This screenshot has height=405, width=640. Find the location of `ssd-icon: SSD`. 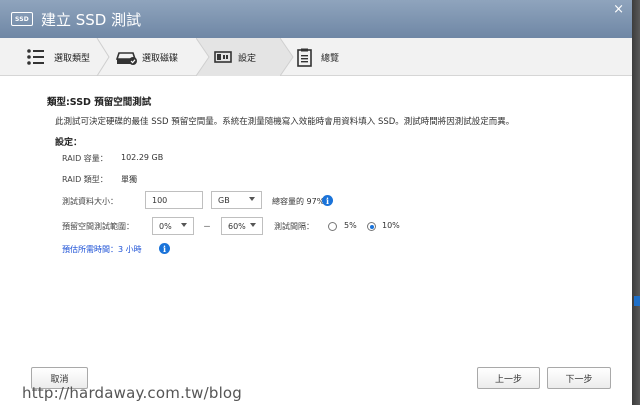

ssd-icon: SSD is located at coordinates (22, 19).